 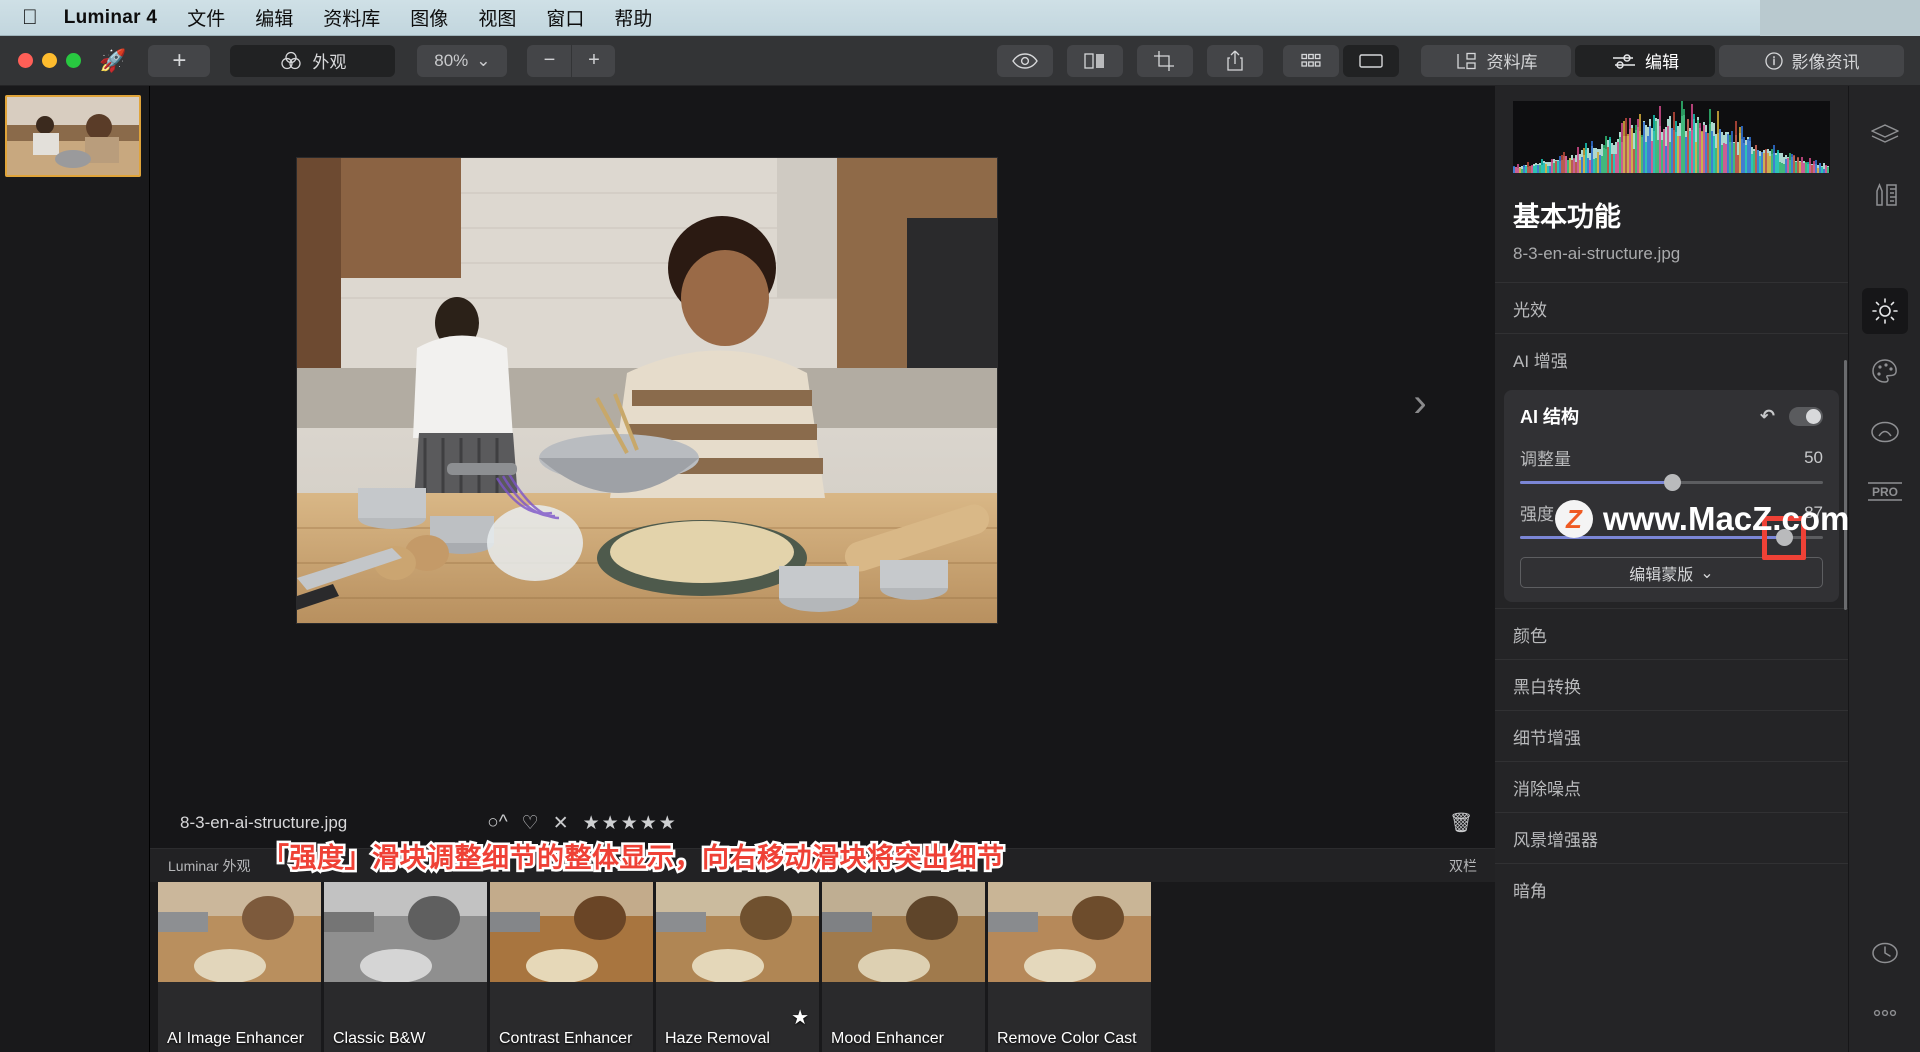 I want to click on look-item: Classic B&W, so click(x=405, y=967).